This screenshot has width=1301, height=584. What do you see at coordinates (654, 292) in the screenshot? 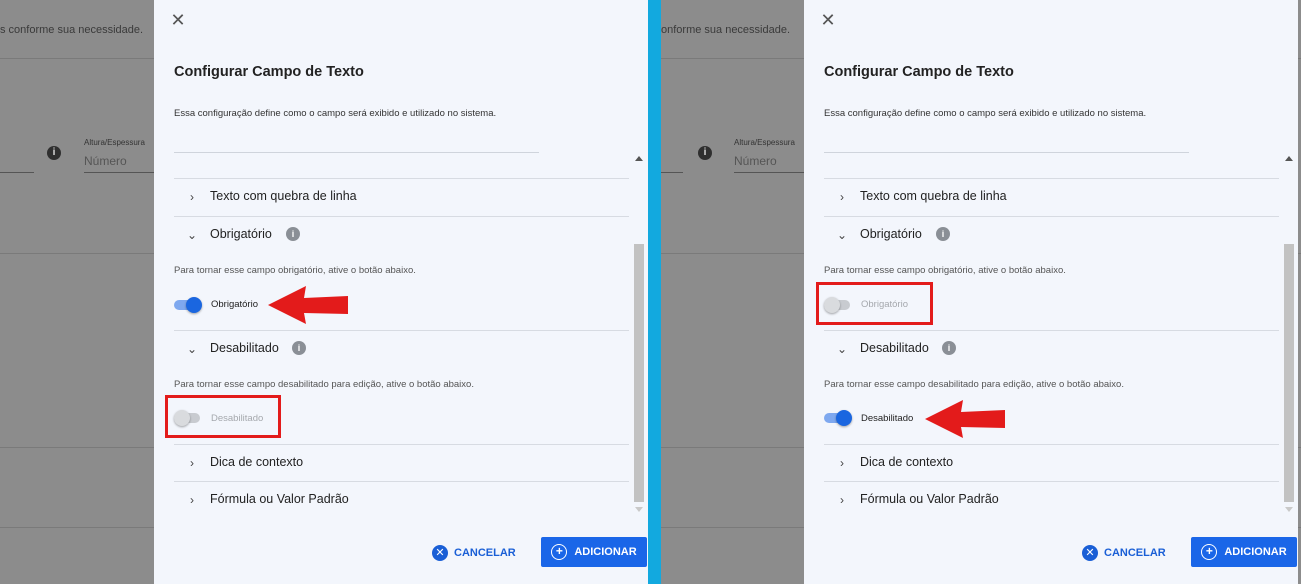
I see `panel-divider` at bounding box center [654, 292].